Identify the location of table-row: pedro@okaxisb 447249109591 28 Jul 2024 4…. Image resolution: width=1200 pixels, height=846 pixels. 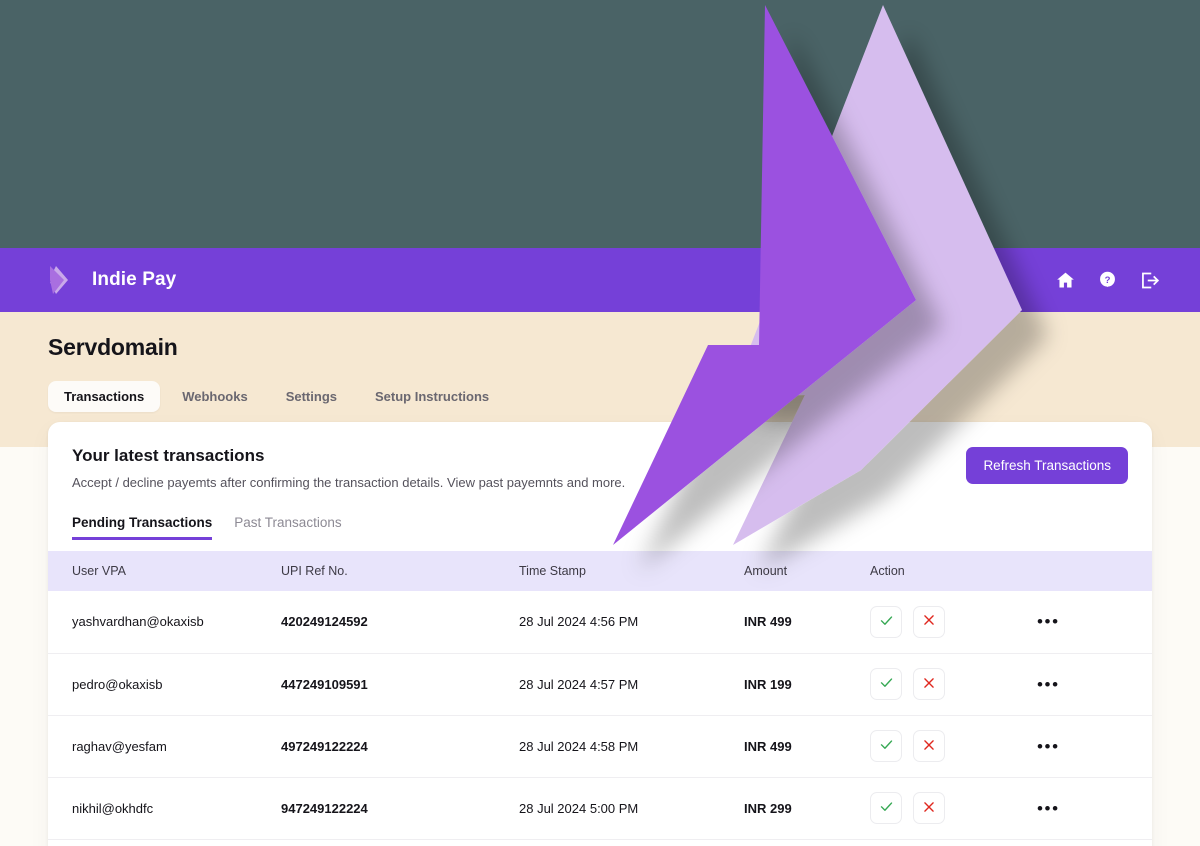
(600, 684).